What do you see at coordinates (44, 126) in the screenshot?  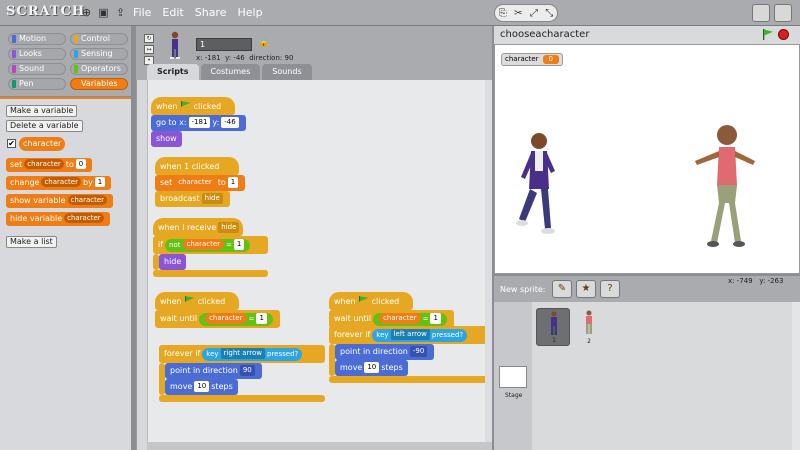 I see `delete-variable-button: Delete a variable` at bounding box center [44, 126].